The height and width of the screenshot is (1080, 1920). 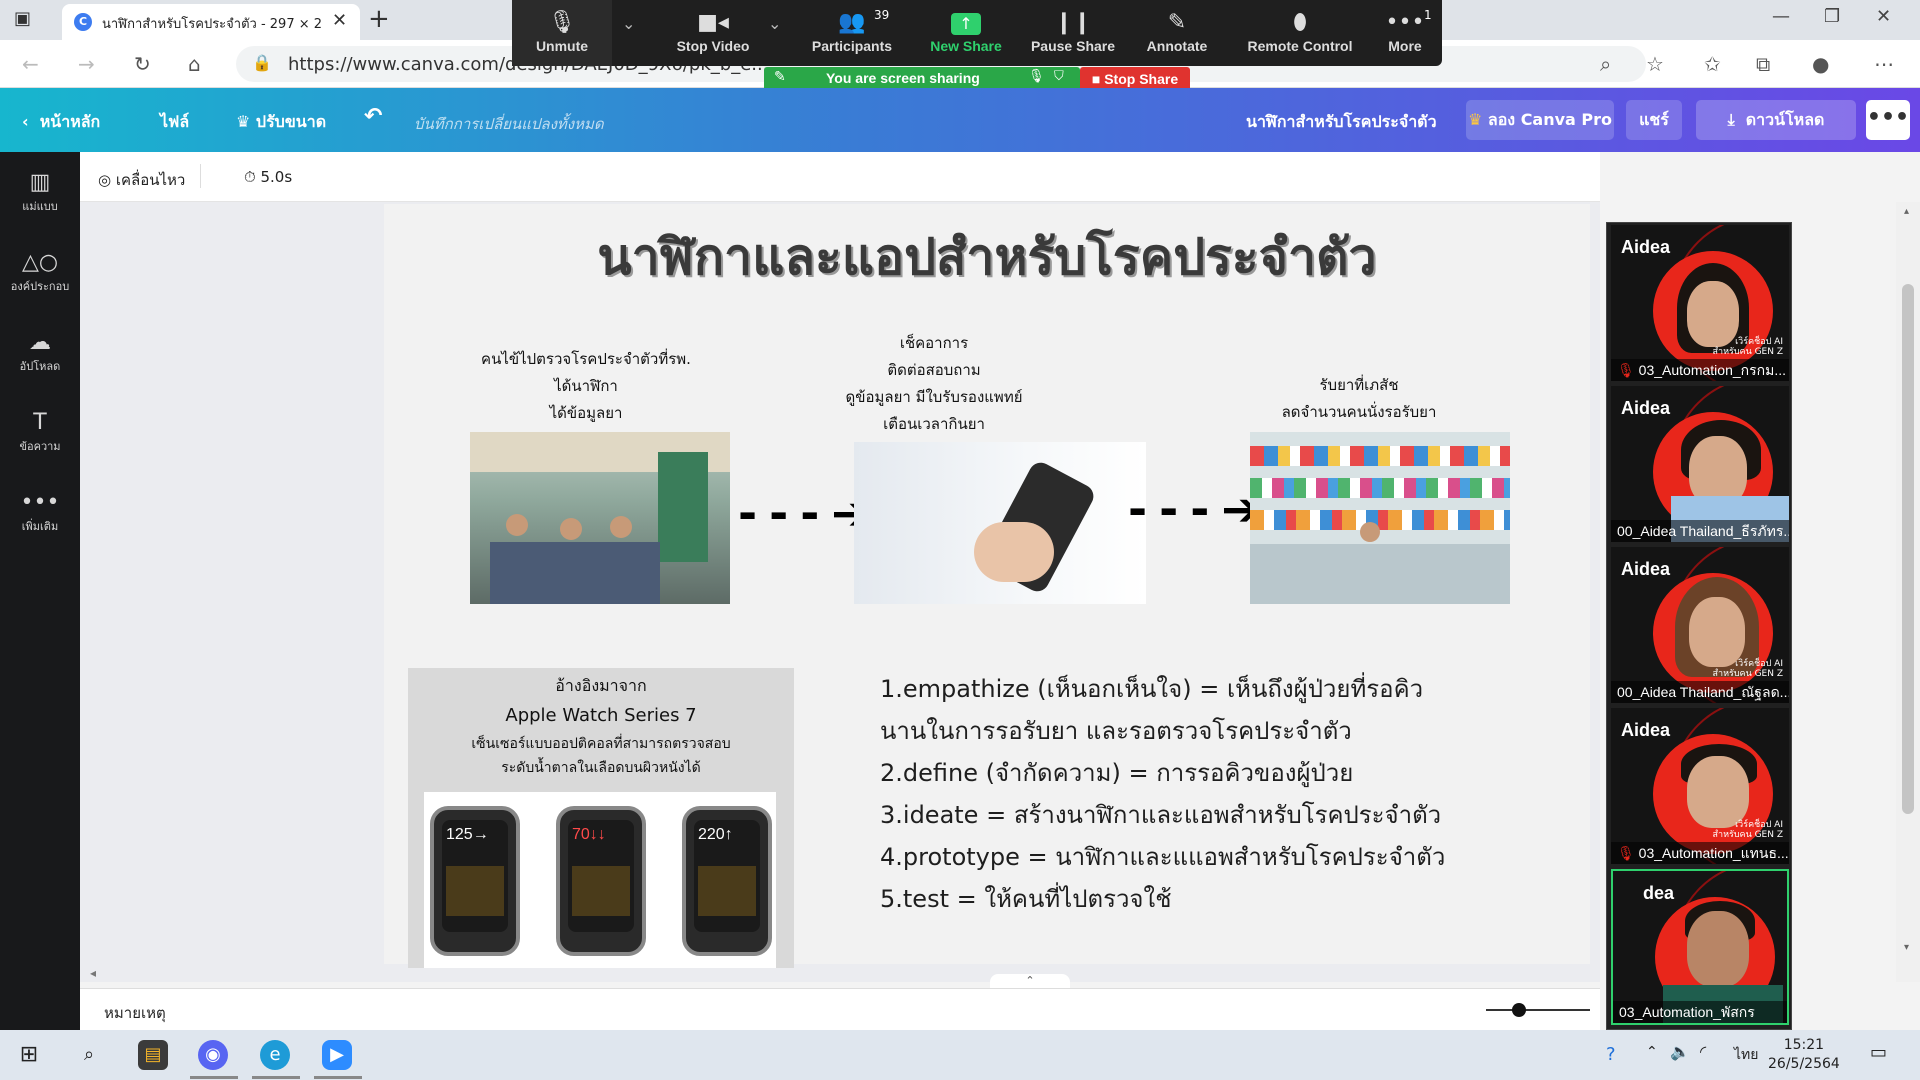 I want to click on duration-button: ⏱ 5.0s, so click(x=268, y=177).